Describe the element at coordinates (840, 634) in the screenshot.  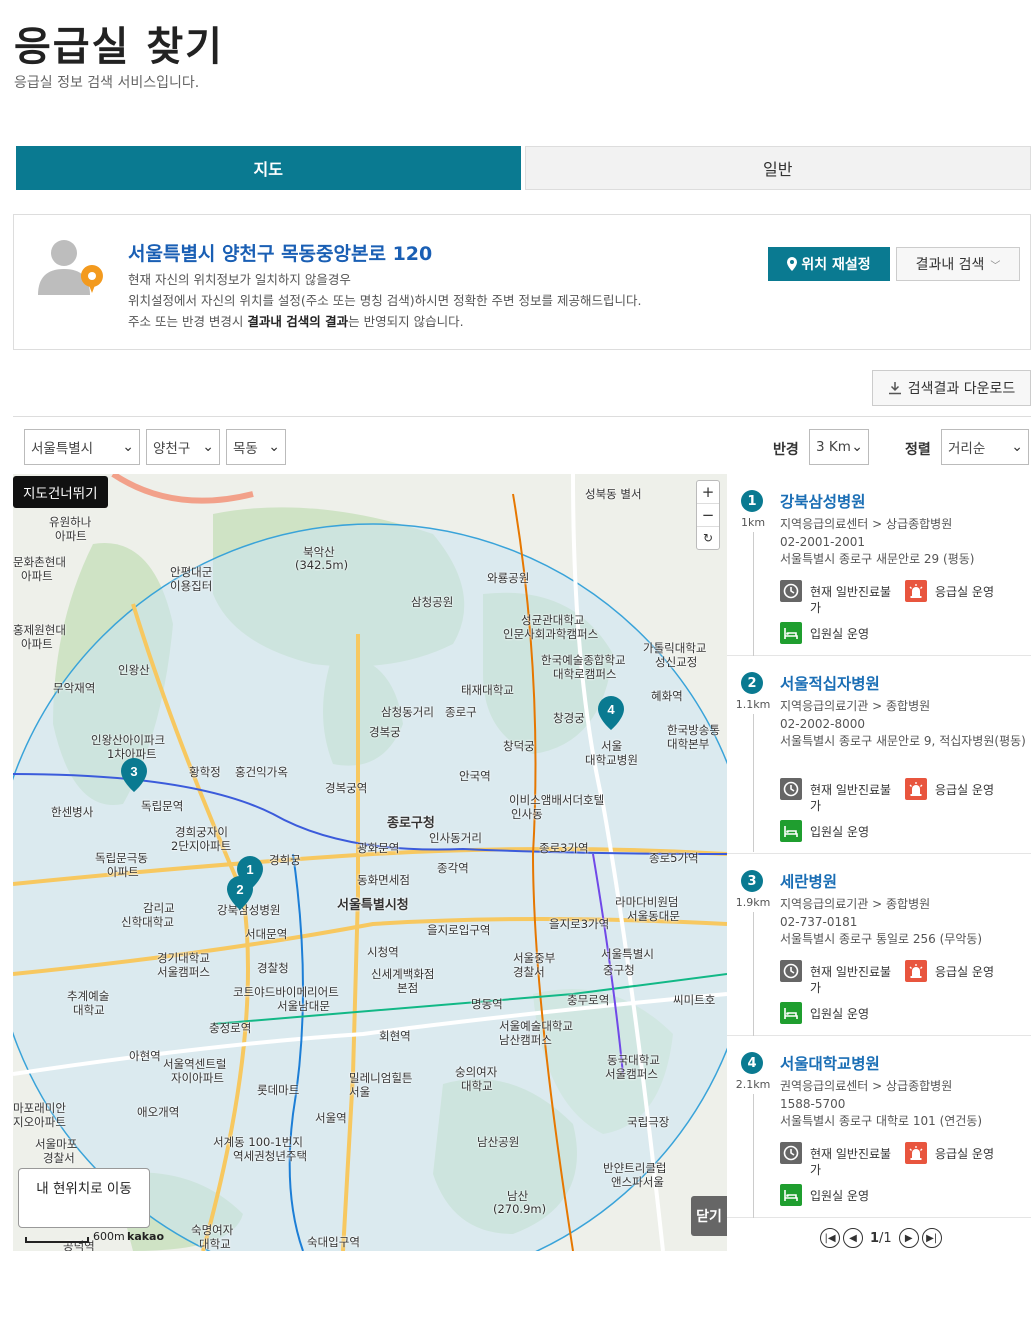
I see `inpatient-status: 입원실 운영` at that location.